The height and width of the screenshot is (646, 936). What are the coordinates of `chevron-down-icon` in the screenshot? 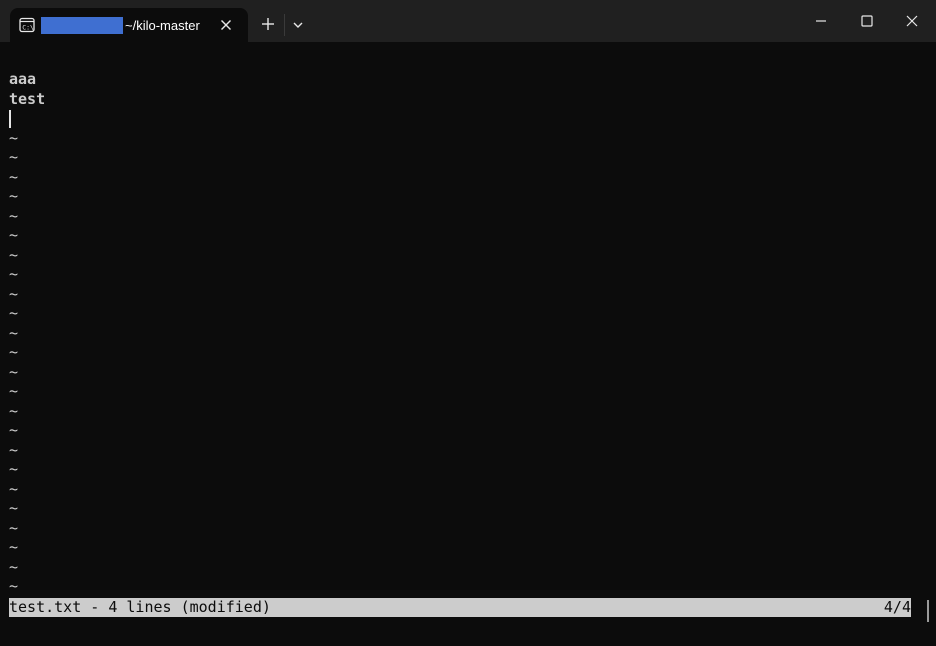 It's located at (298, 25).